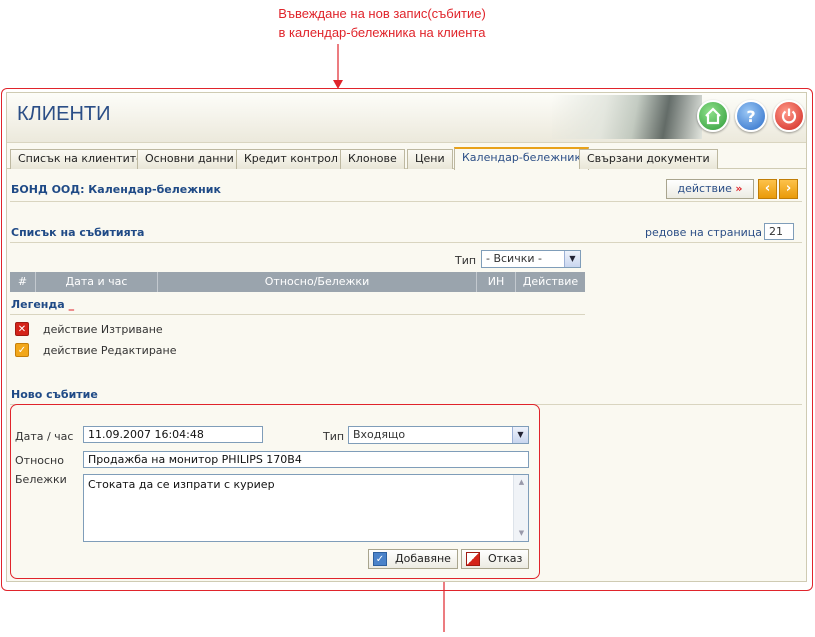 The height and width of the screenshot is (637, 815). Describe the element at coordinates (116, 189) in the screenshot. I see `client-section-title: БОНД ООД: Календар-бележник` at that location.